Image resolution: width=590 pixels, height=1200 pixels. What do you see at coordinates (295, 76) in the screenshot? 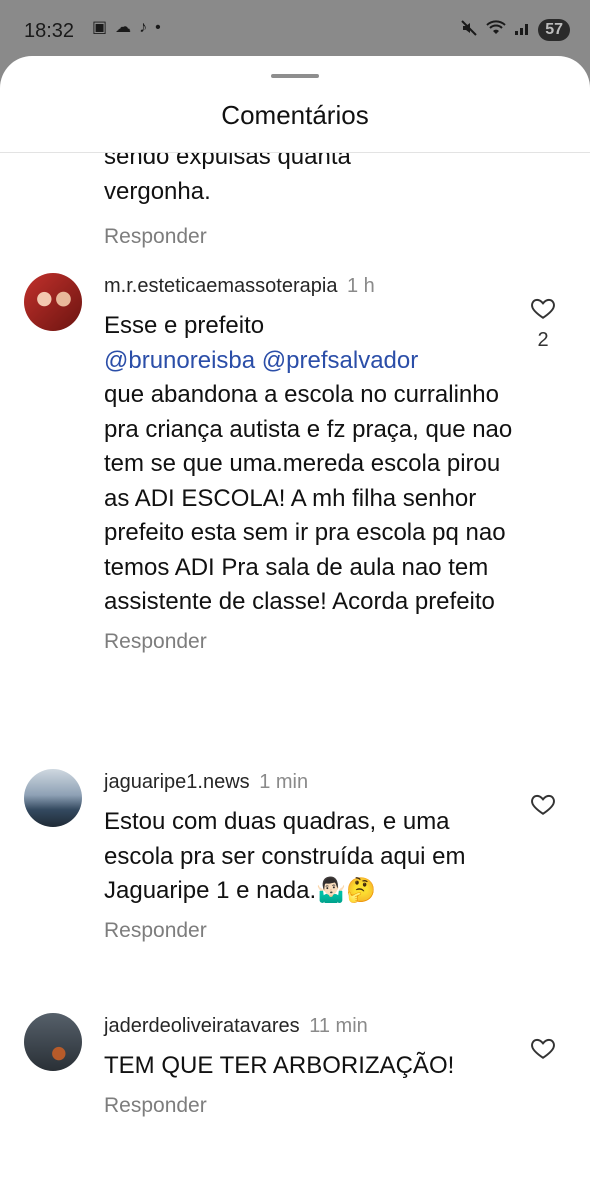
I see `drag-handle` at bounding box center [295, 76].